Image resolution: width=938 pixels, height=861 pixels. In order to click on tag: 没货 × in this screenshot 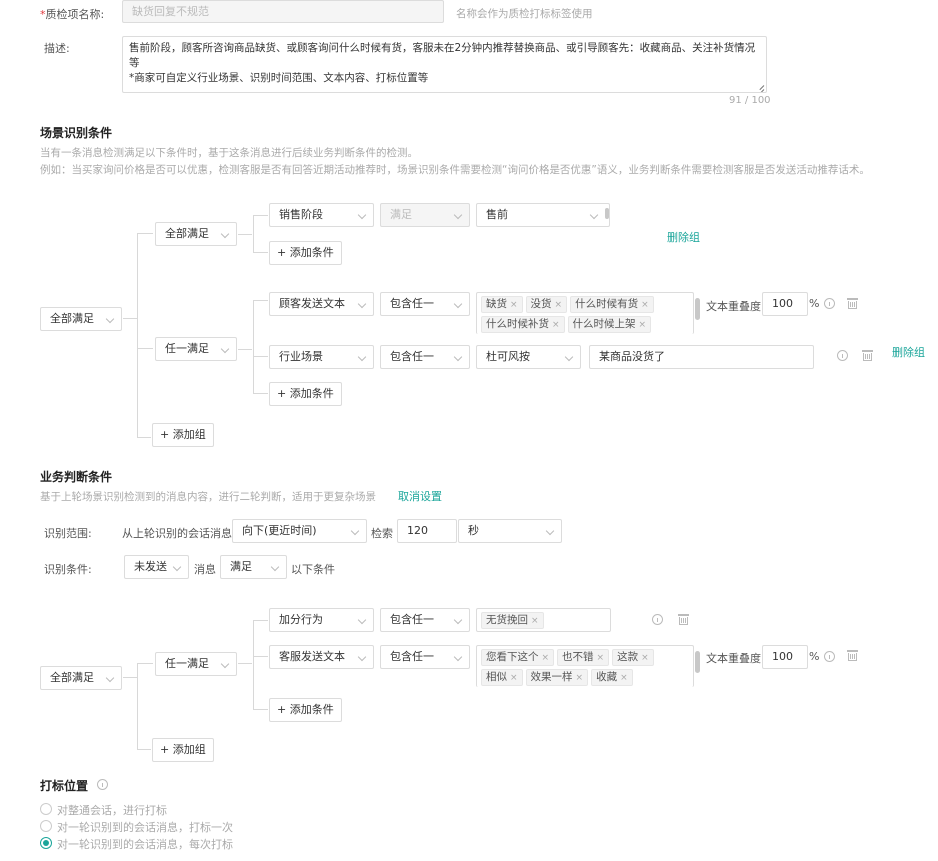, I will do `click(546, 304)`.